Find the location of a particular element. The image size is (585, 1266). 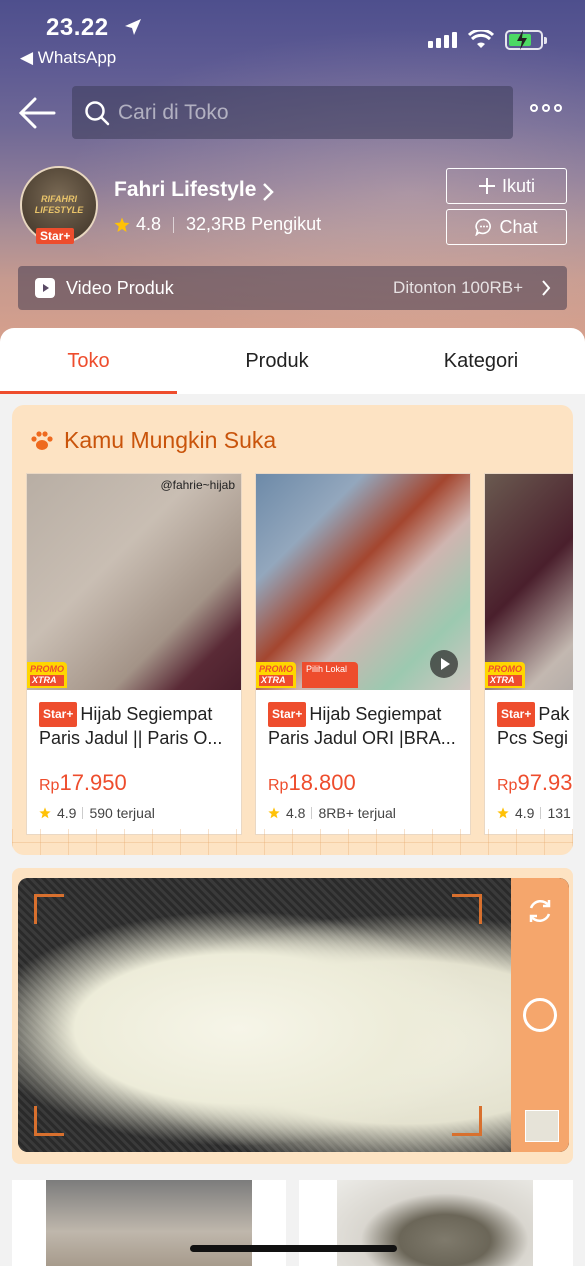

arrow-left-icon is located at coordinates (37, 113).